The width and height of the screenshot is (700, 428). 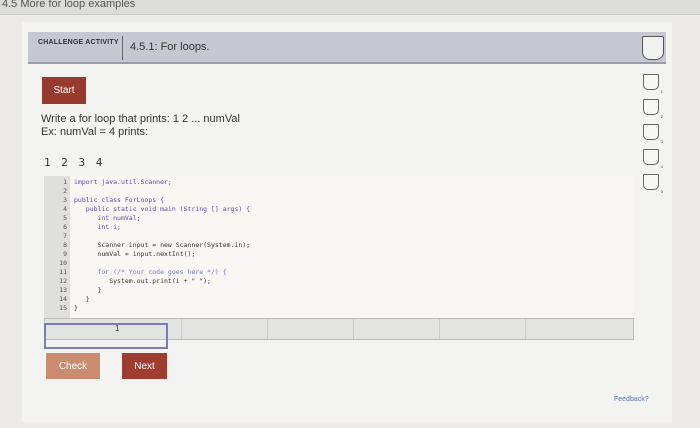 I want to click on level-number: 4, so click(x=661, y=166).